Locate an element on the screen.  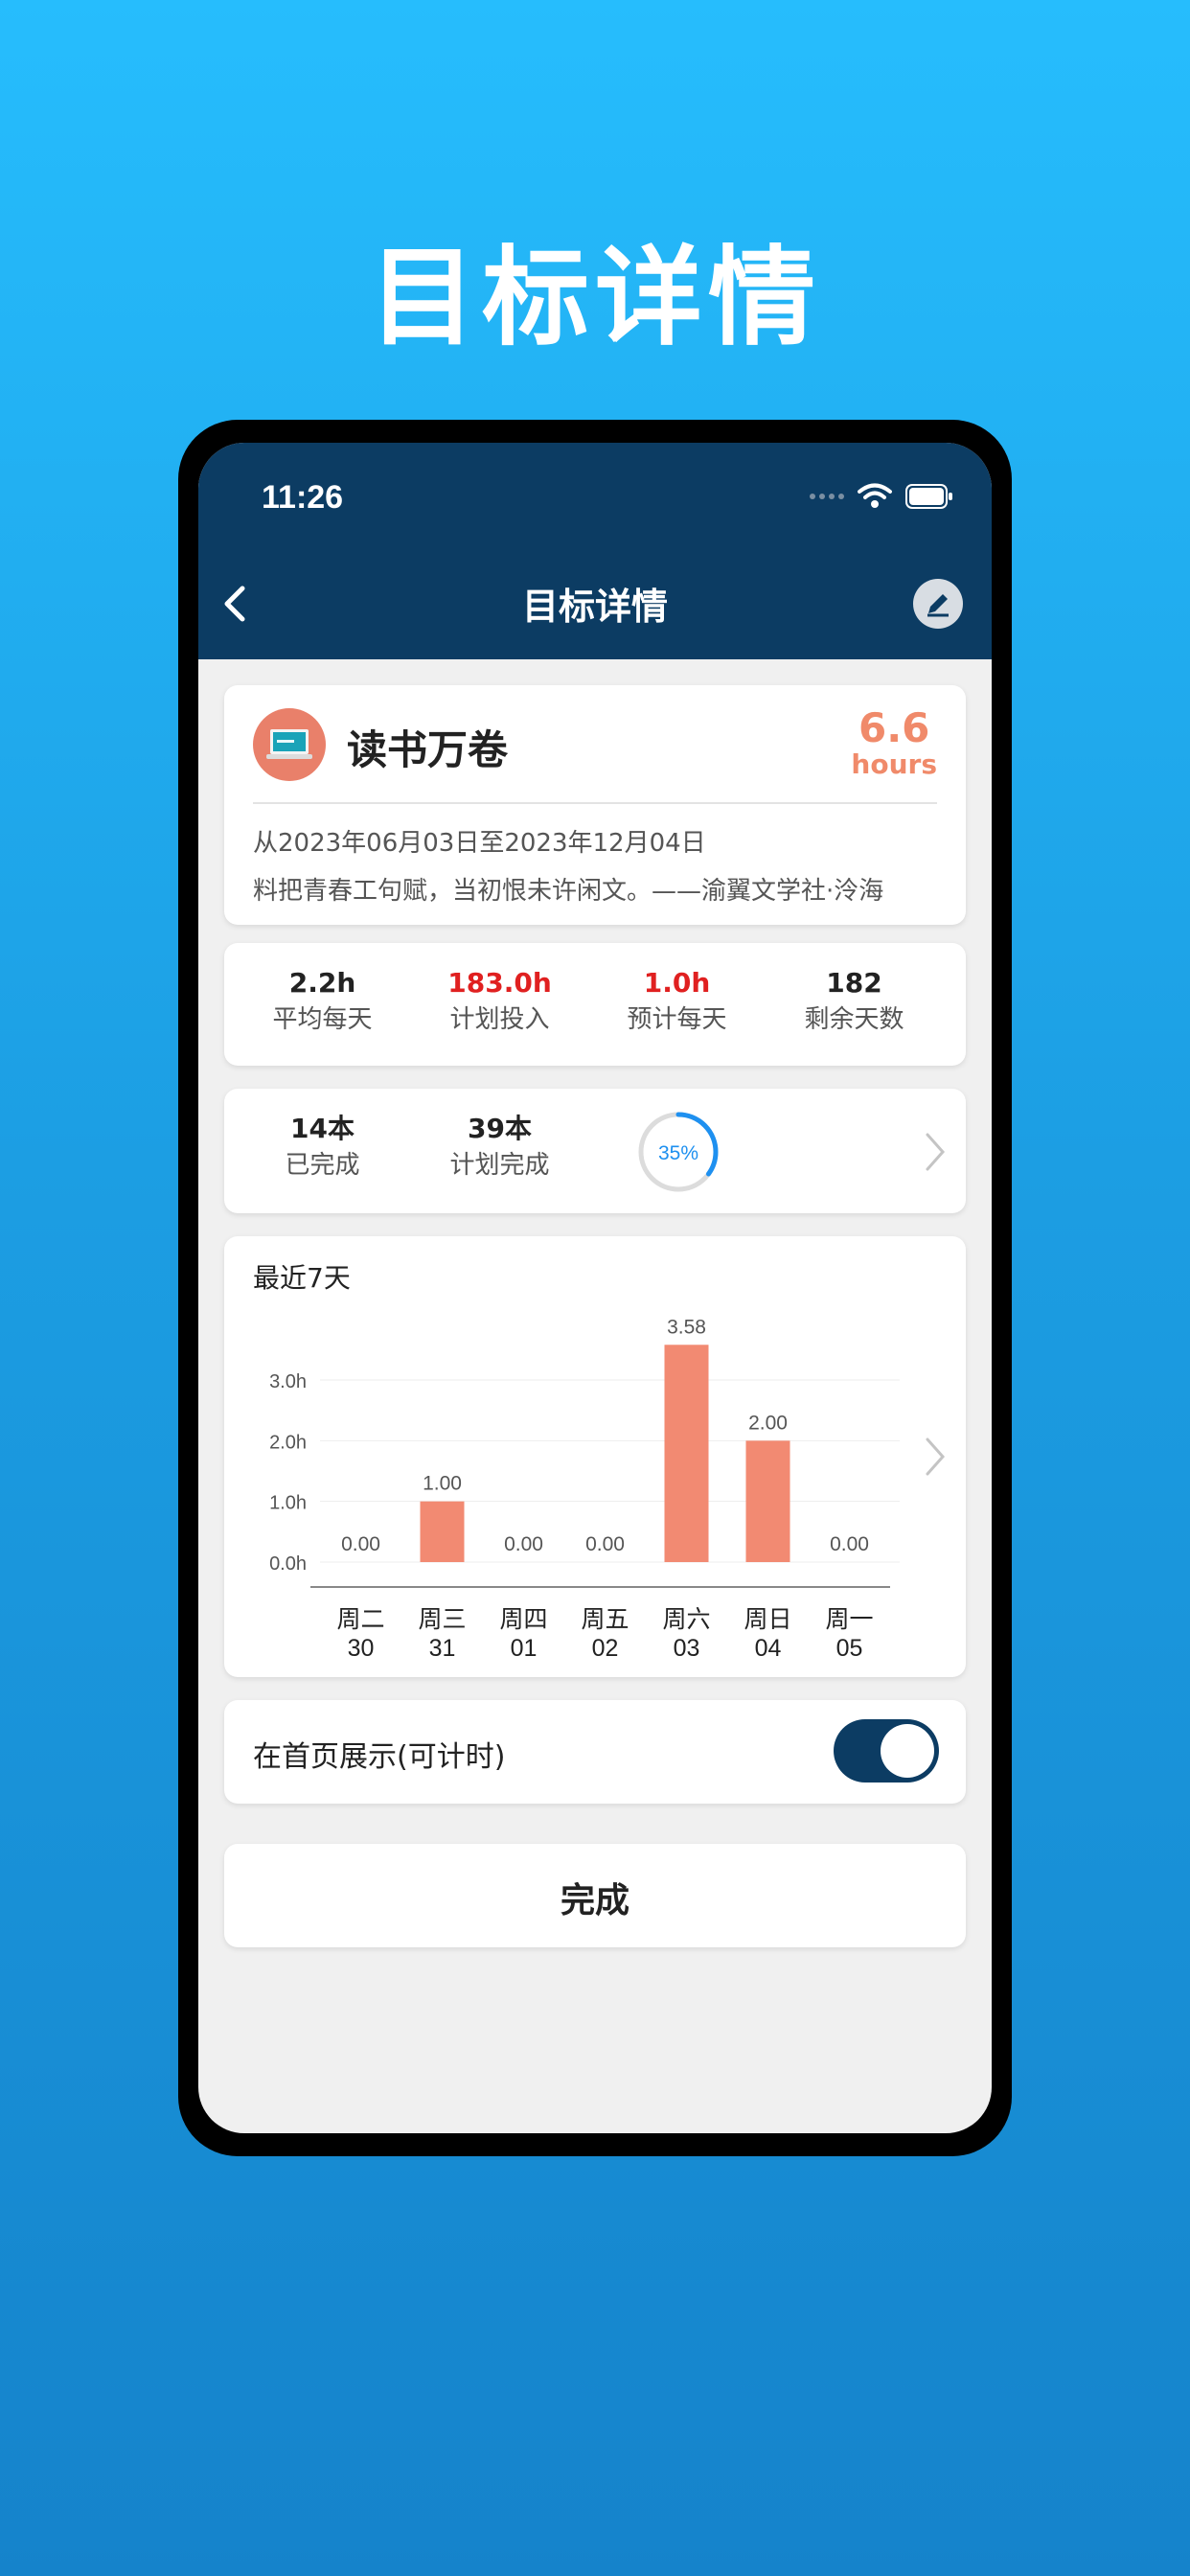
stat-remaining-days: 182 剩余天数 is located at coordinates (855, 1002).